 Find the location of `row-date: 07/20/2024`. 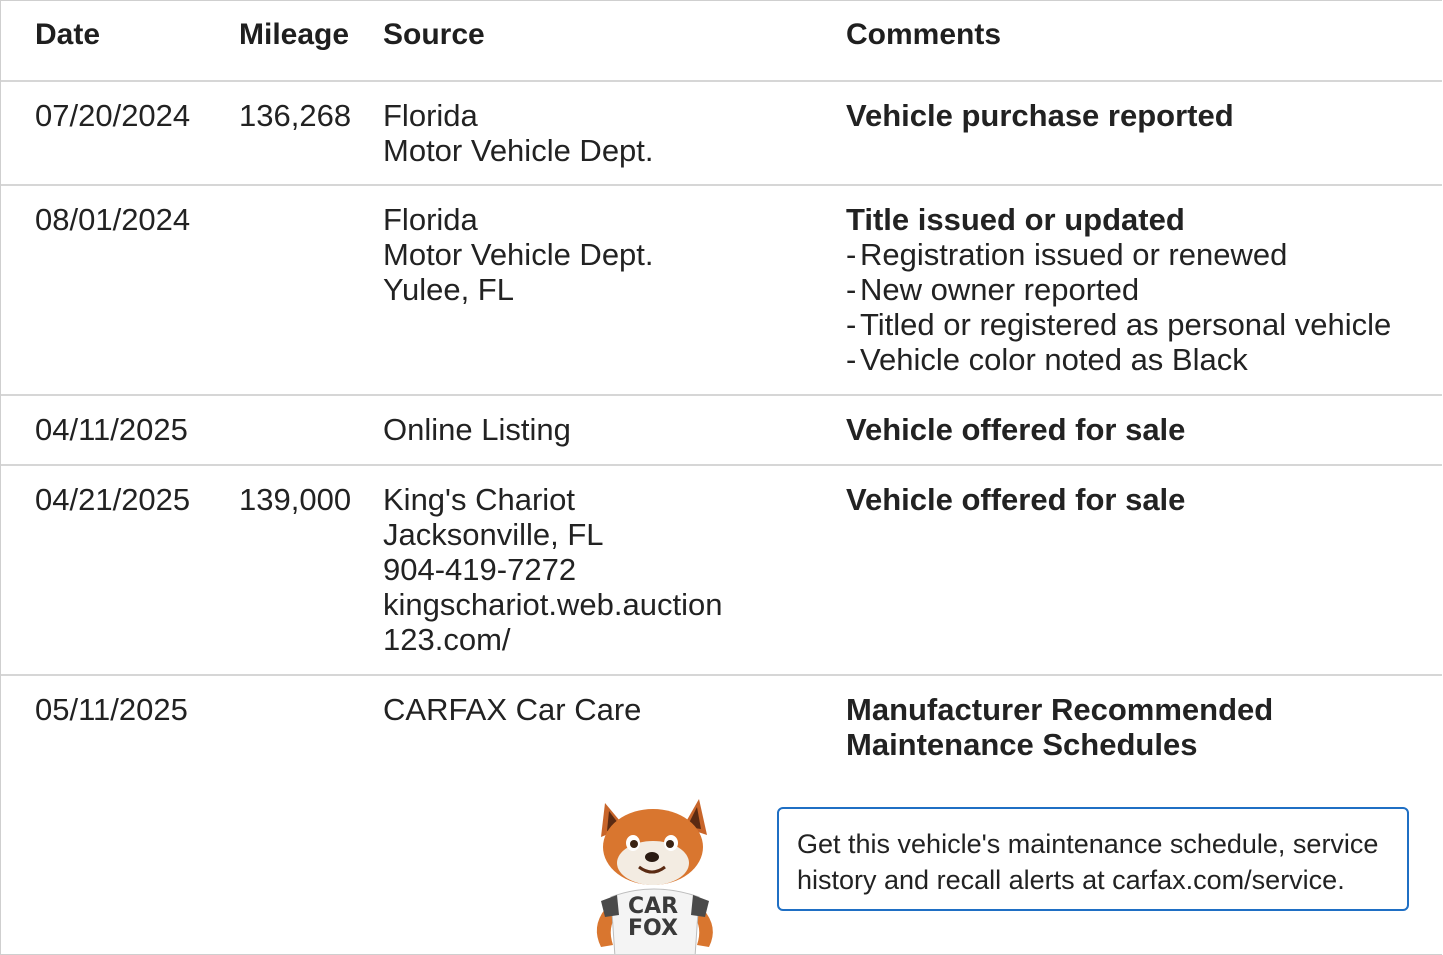

row-date: 07/20/2024 is located at coordinates (113, 115).